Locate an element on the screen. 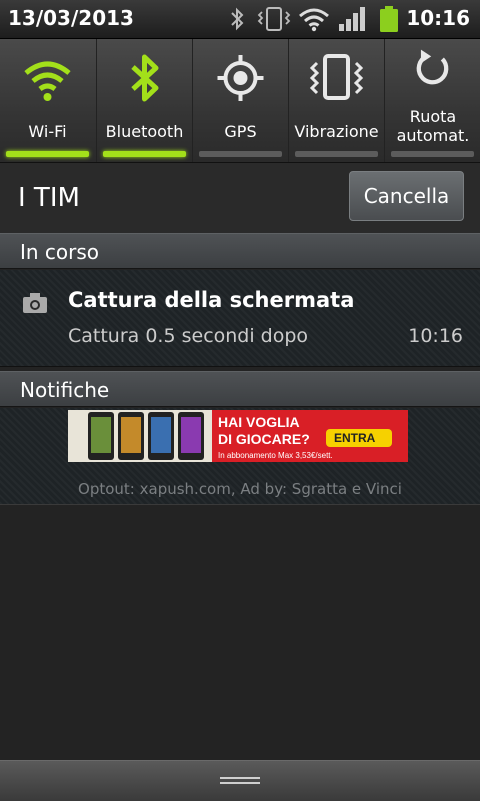 This screenshot has height=801, width=480. bluetooth-icon is located at coordinates (145, 78).